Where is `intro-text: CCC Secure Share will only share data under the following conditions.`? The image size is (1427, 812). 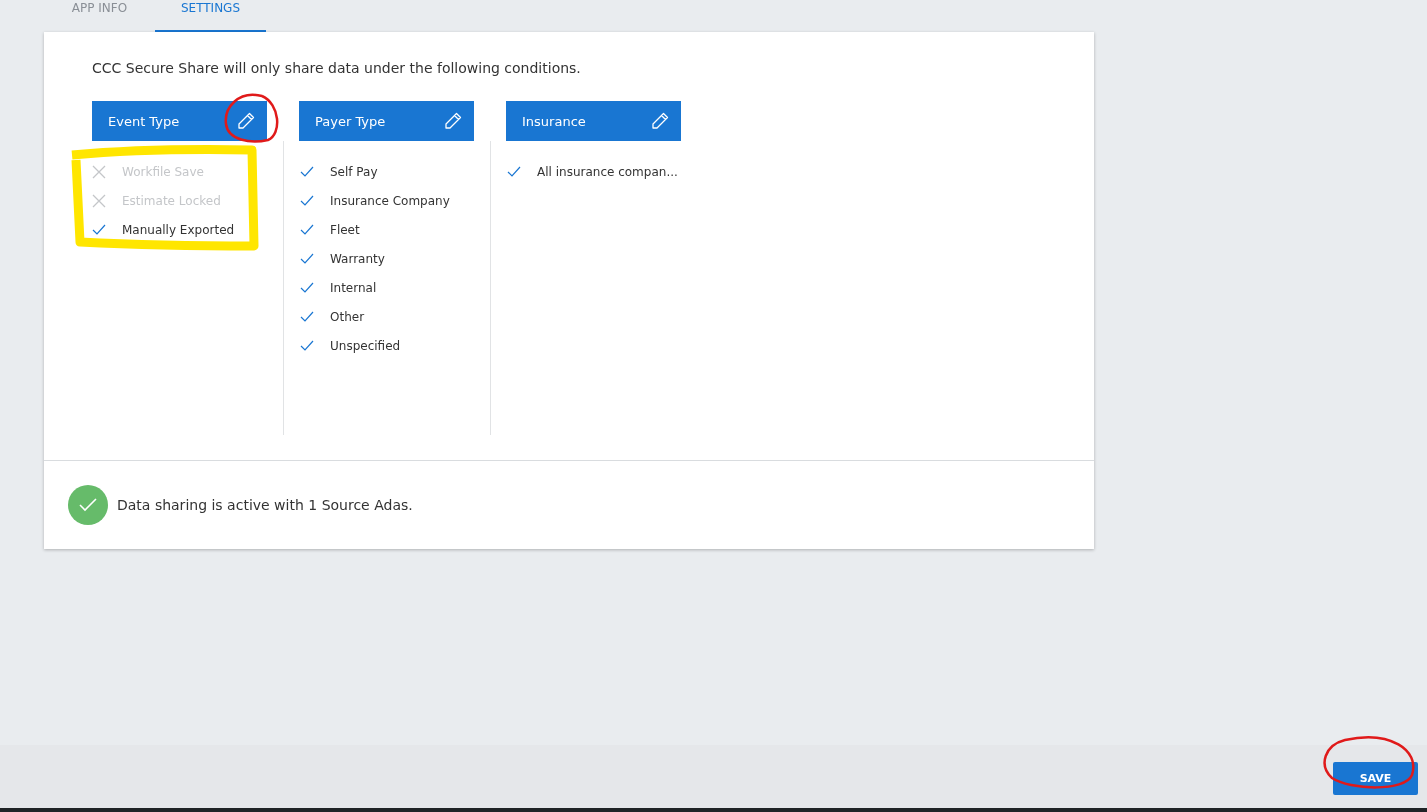
intro-text: CCC Secure Share will only share data under the following conditions. is located at coordinates (337, 68).